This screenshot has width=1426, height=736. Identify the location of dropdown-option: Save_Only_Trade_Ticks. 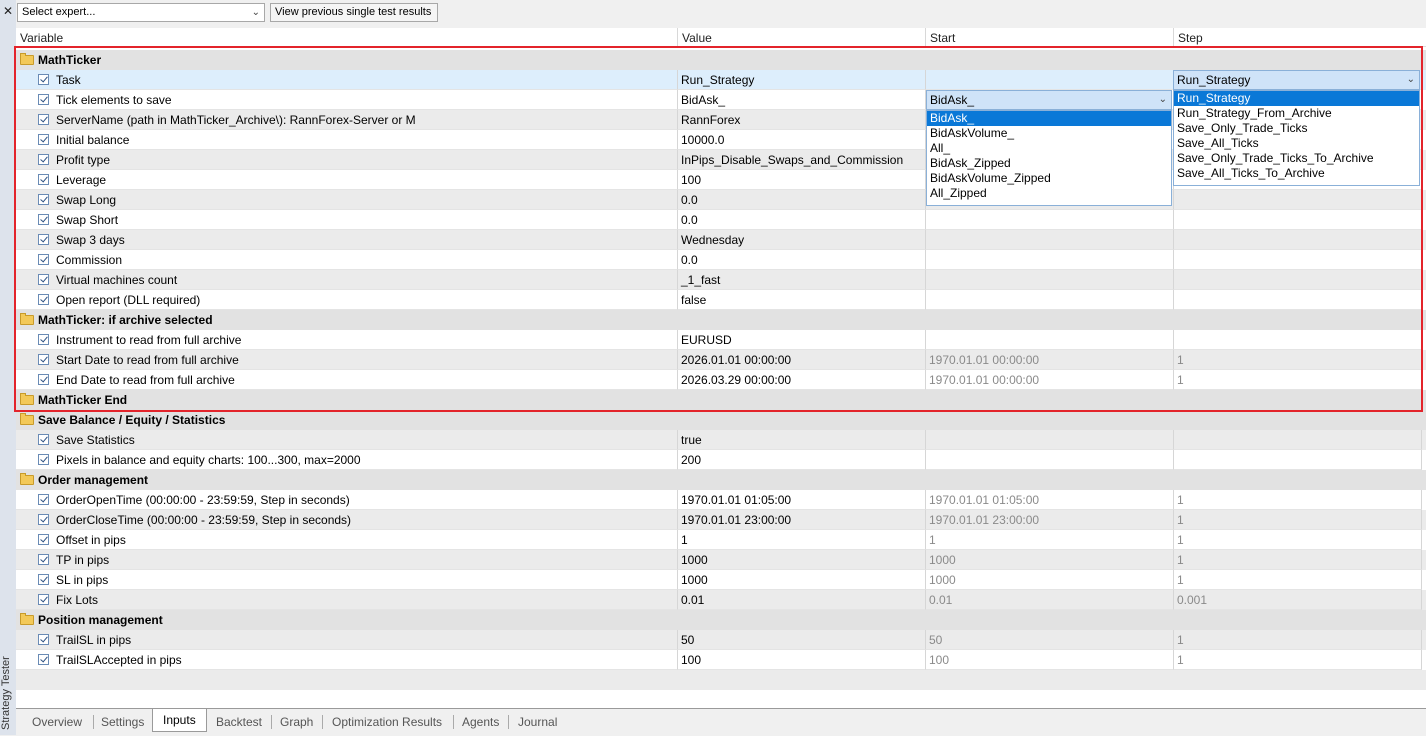
(1296, 128).